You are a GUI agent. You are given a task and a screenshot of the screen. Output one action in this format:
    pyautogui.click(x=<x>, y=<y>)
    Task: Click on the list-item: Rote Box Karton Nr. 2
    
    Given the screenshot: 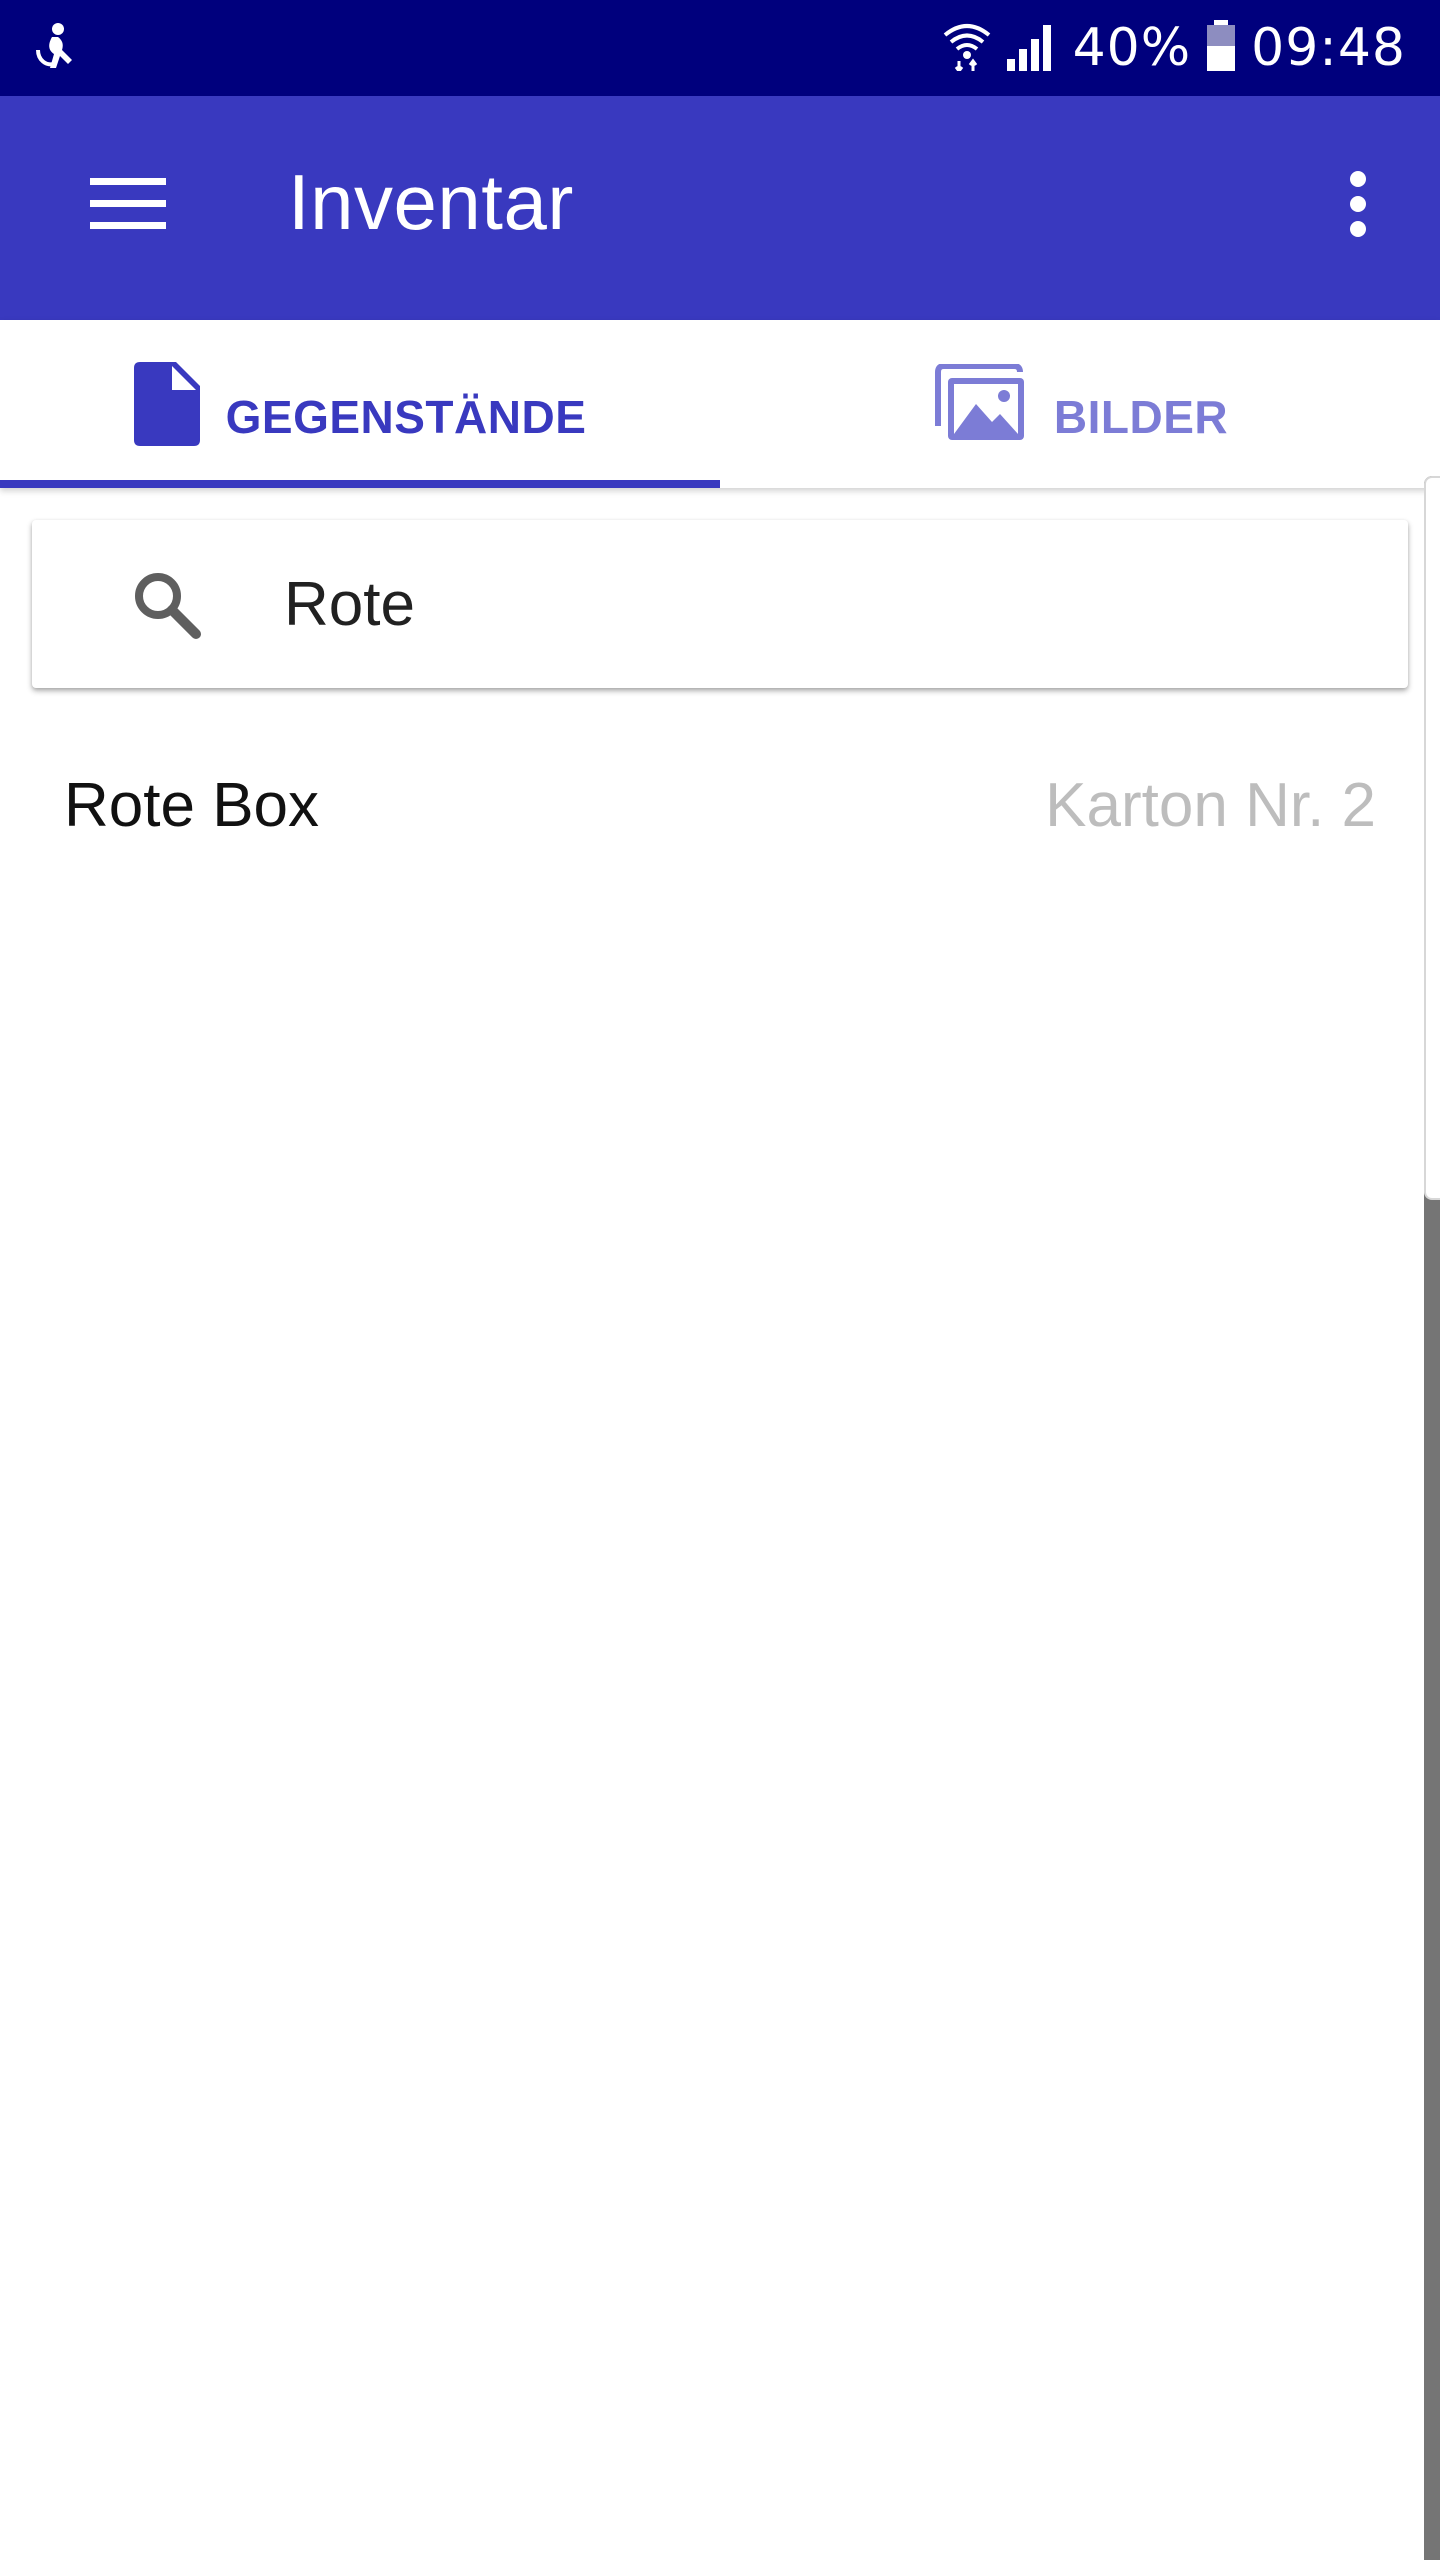 What is the action you would take?
    pyautogui.click(x=712, y=805)
    